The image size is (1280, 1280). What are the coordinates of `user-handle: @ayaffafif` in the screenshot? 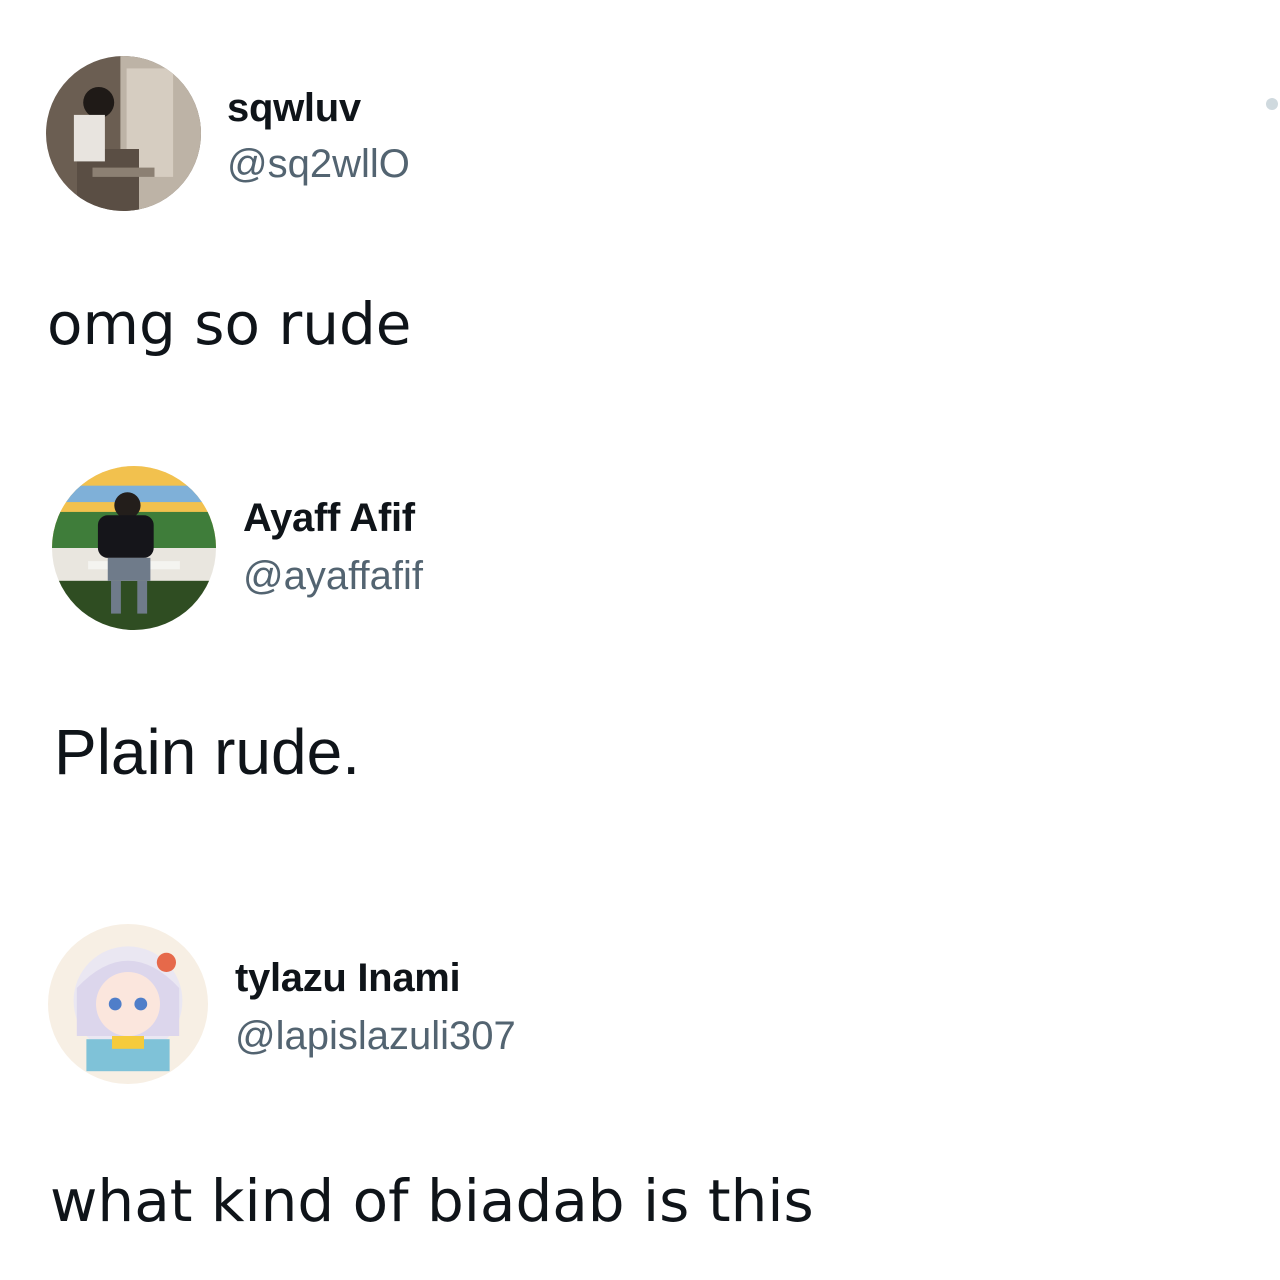 It's located at (333, 576).